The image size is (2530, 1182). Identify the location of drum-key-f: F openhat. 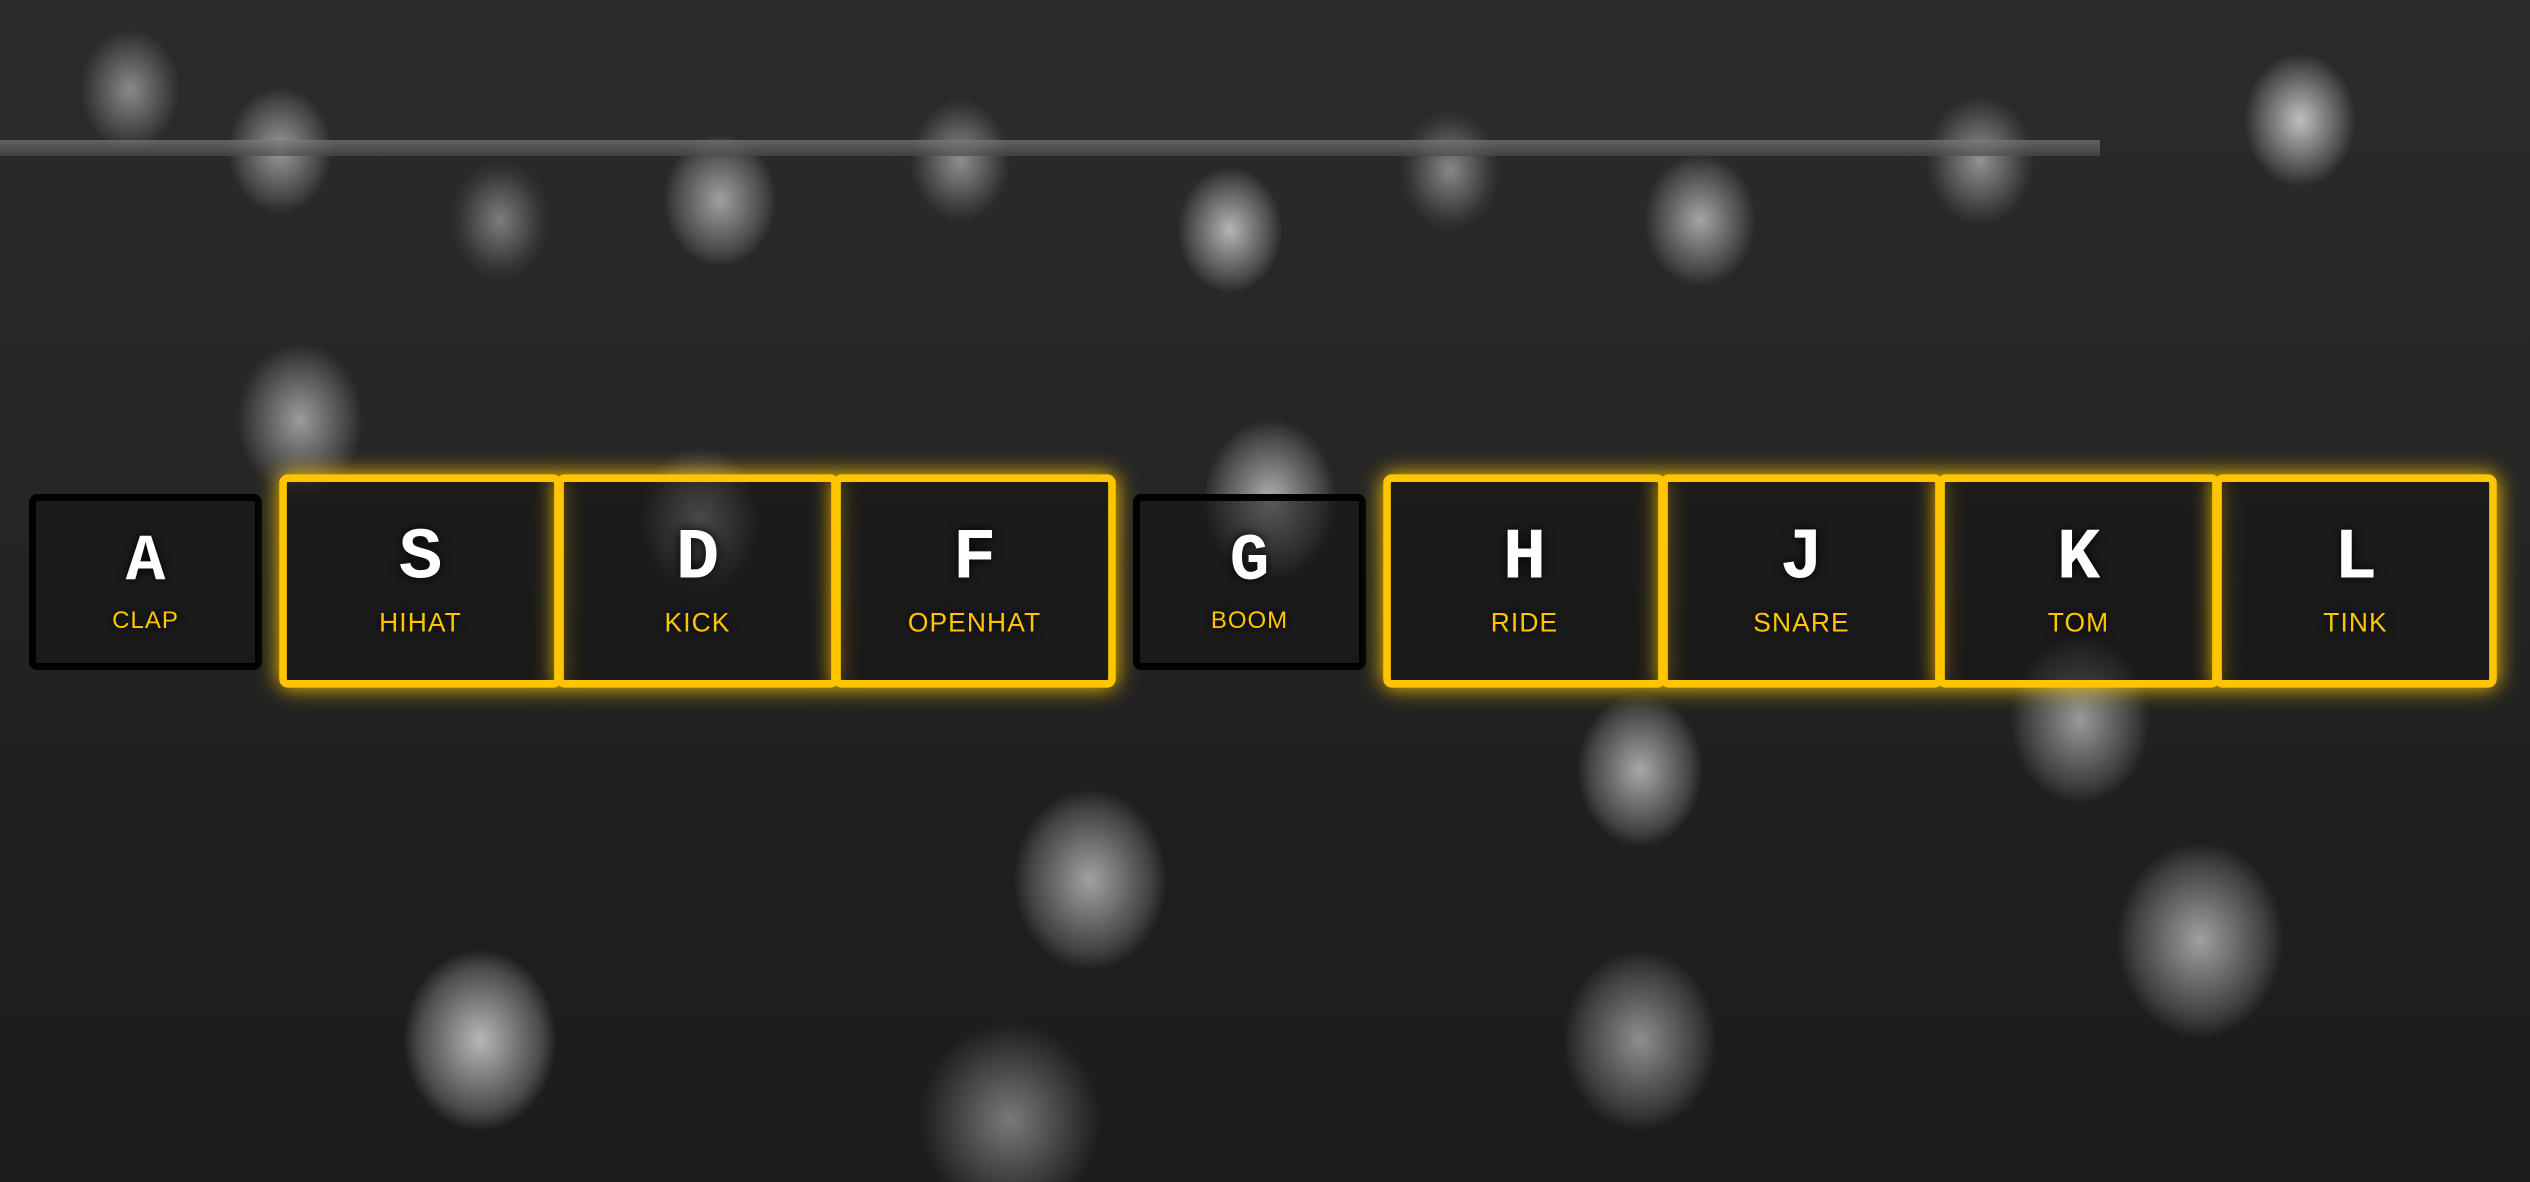
(974, 581).